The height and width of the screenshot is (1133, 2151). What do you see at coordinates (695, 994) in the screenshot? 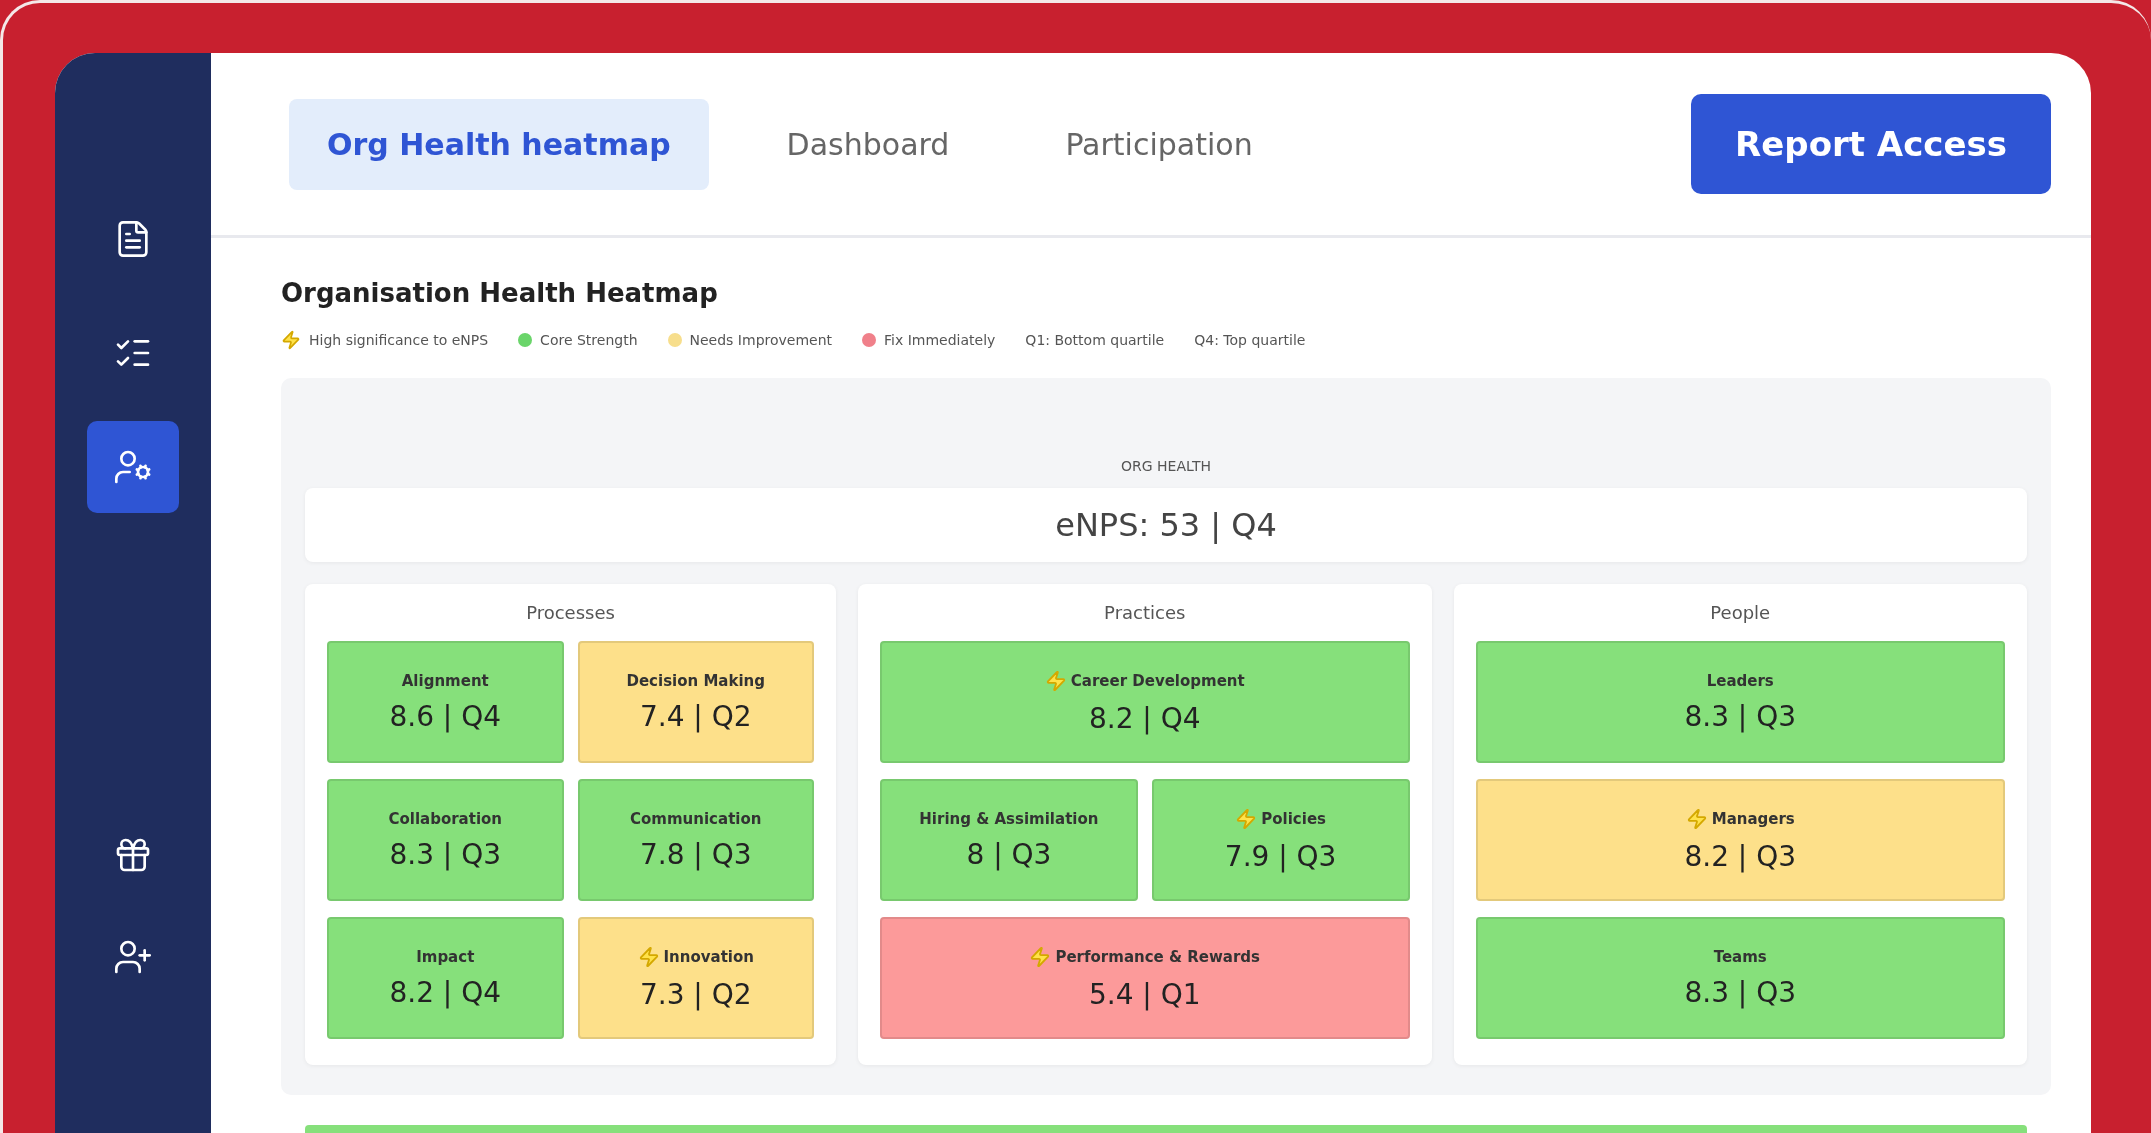
I see `tile-score: 7.3 | Q2` at bounding box center [695, 994].